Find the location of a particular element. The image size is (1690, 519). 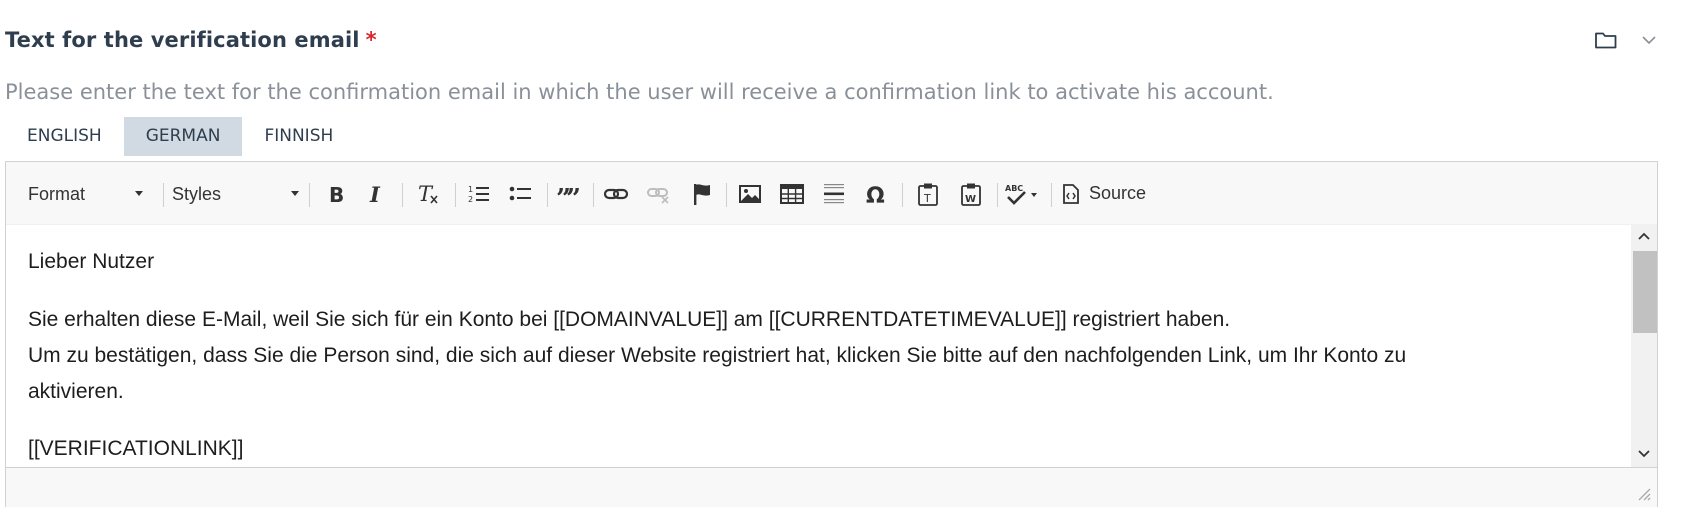

svg-text: Ω is located at coordinates (875, 195).